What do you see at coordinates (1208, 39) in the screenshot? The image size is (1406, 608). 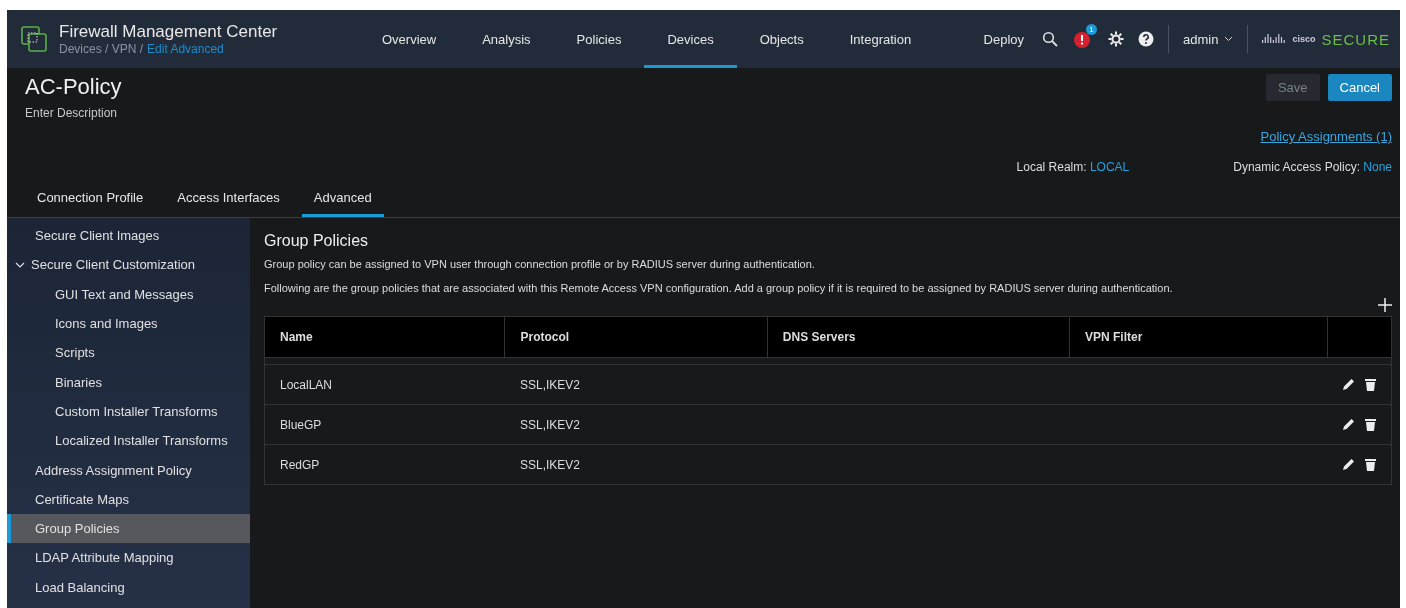 I see `user-menu: admin` at bounding box center [1208, 39].